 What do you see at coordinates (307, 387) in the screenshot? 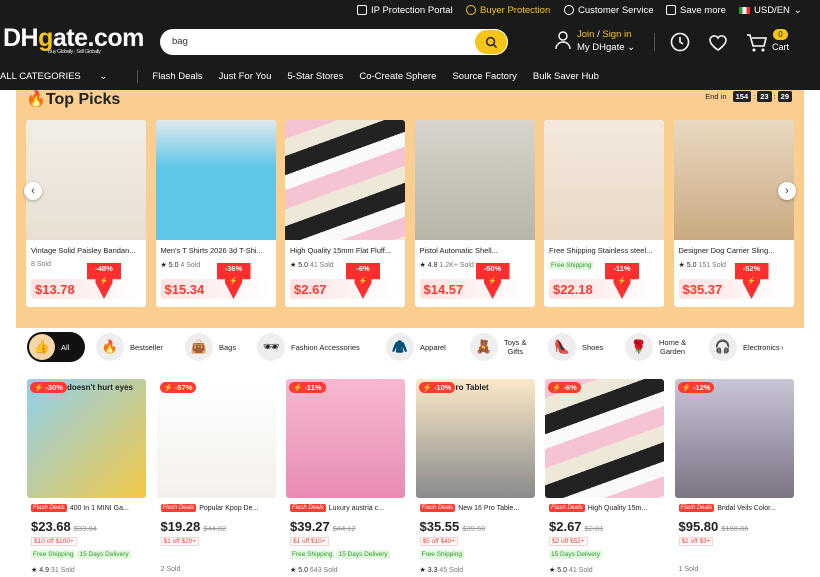
I see `discount-tag: ⚡ -11%` at bounding box center [307, 387].